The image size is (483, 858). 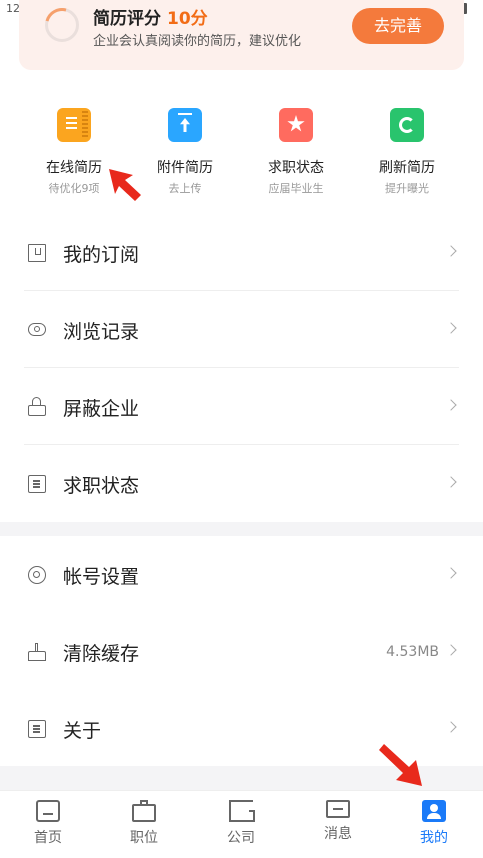 I want to click on lock-icon, so click(x=37, y=406).